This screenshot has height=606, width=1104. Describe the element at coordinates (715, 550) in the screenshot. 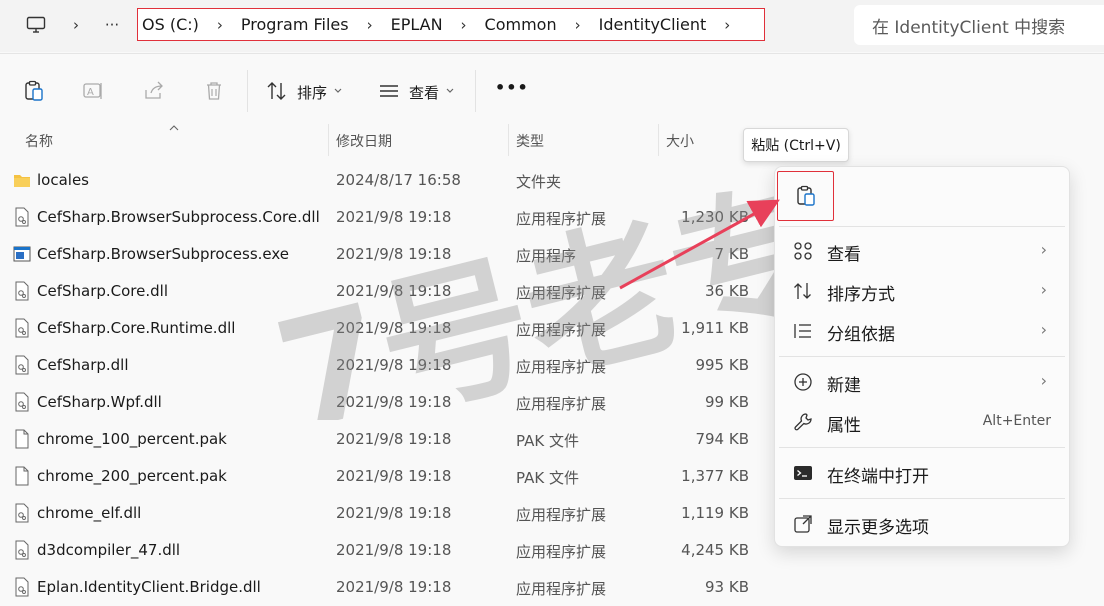

I see `file-size: 4,245 KB` at that location.